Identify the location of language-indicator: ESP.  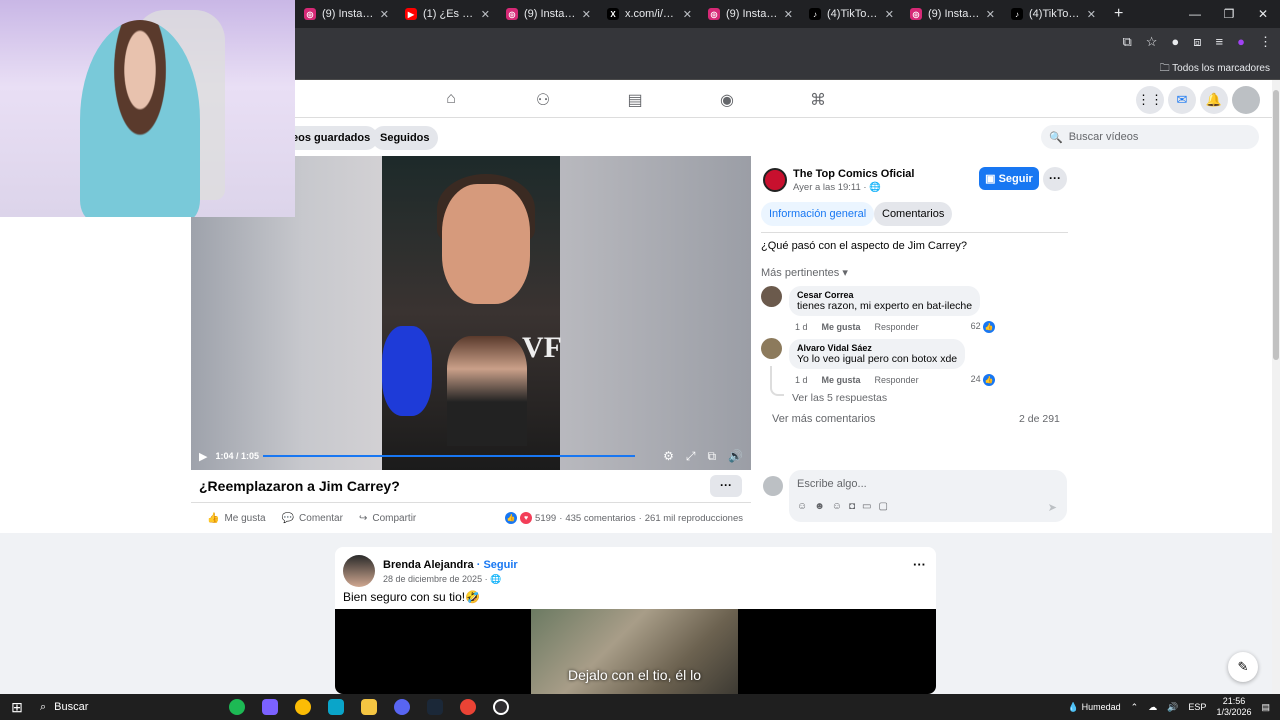
(1197, 707).